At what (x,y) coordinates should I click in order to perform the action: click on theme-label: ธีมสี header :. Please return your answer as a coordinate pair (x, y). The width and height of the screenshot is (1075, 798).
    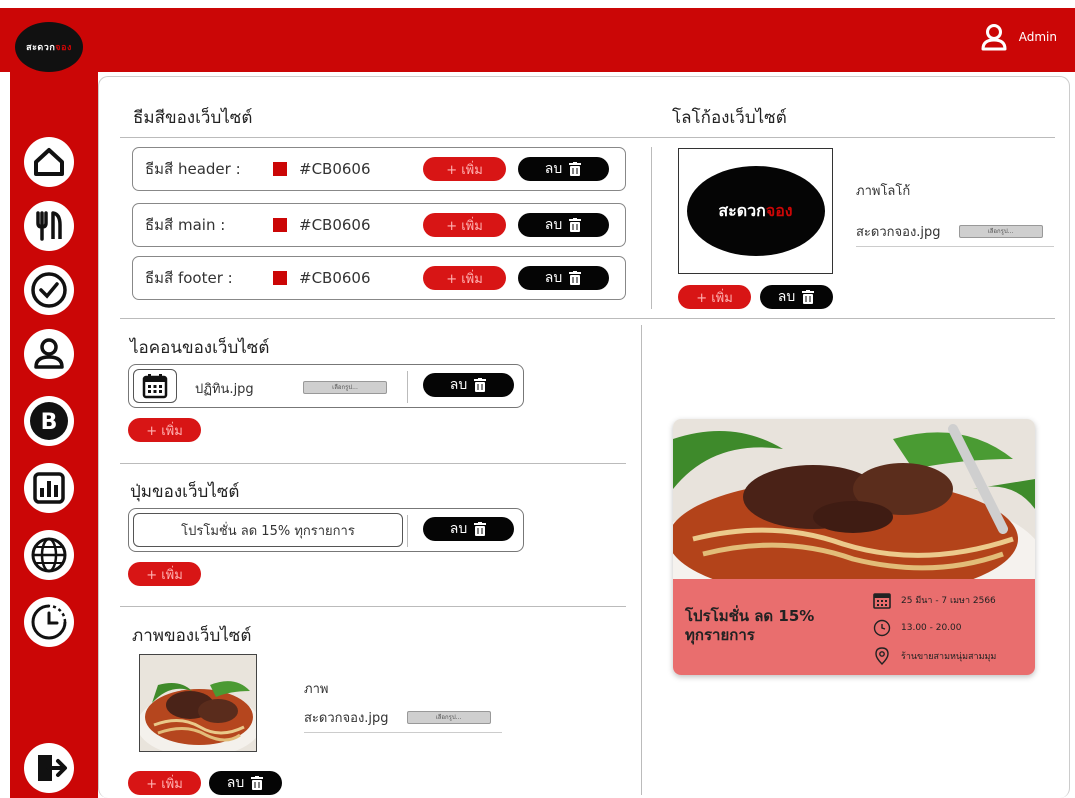
    Looking at the image, I should click on (193, 169).